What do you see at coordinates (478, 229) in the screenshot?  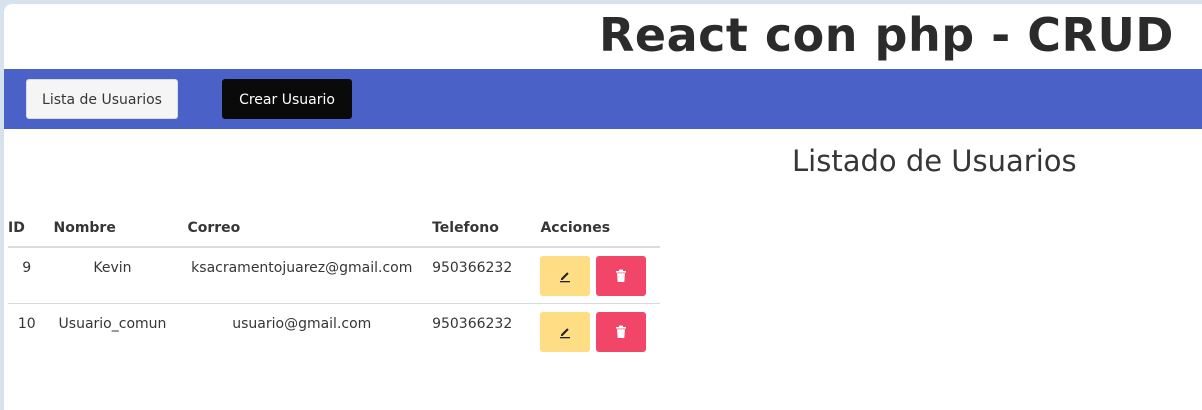 I see `column-header-telefono: Telefono` at bounding box center [478, 229].